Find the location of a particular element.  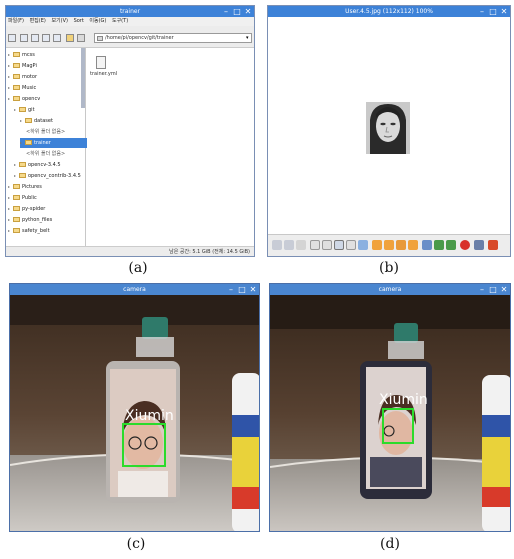

preferences-icon is located at coordinates (479, 245).